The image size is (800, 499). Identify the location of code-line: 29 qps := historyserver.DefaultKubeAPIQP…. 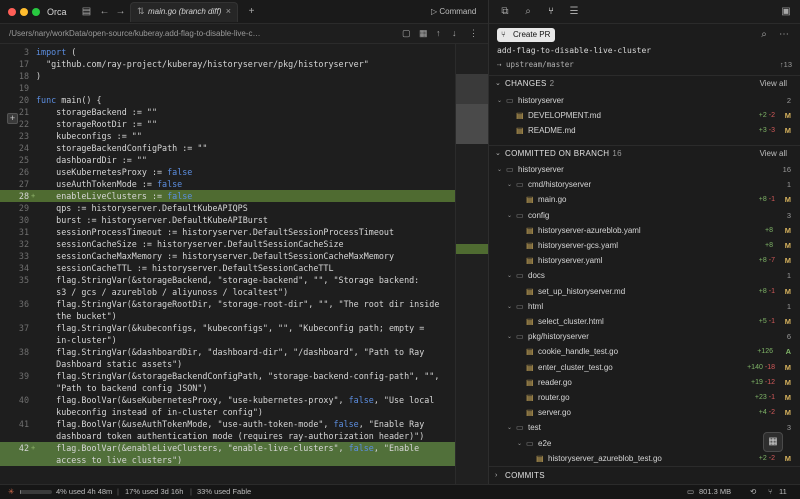
(227, 208).